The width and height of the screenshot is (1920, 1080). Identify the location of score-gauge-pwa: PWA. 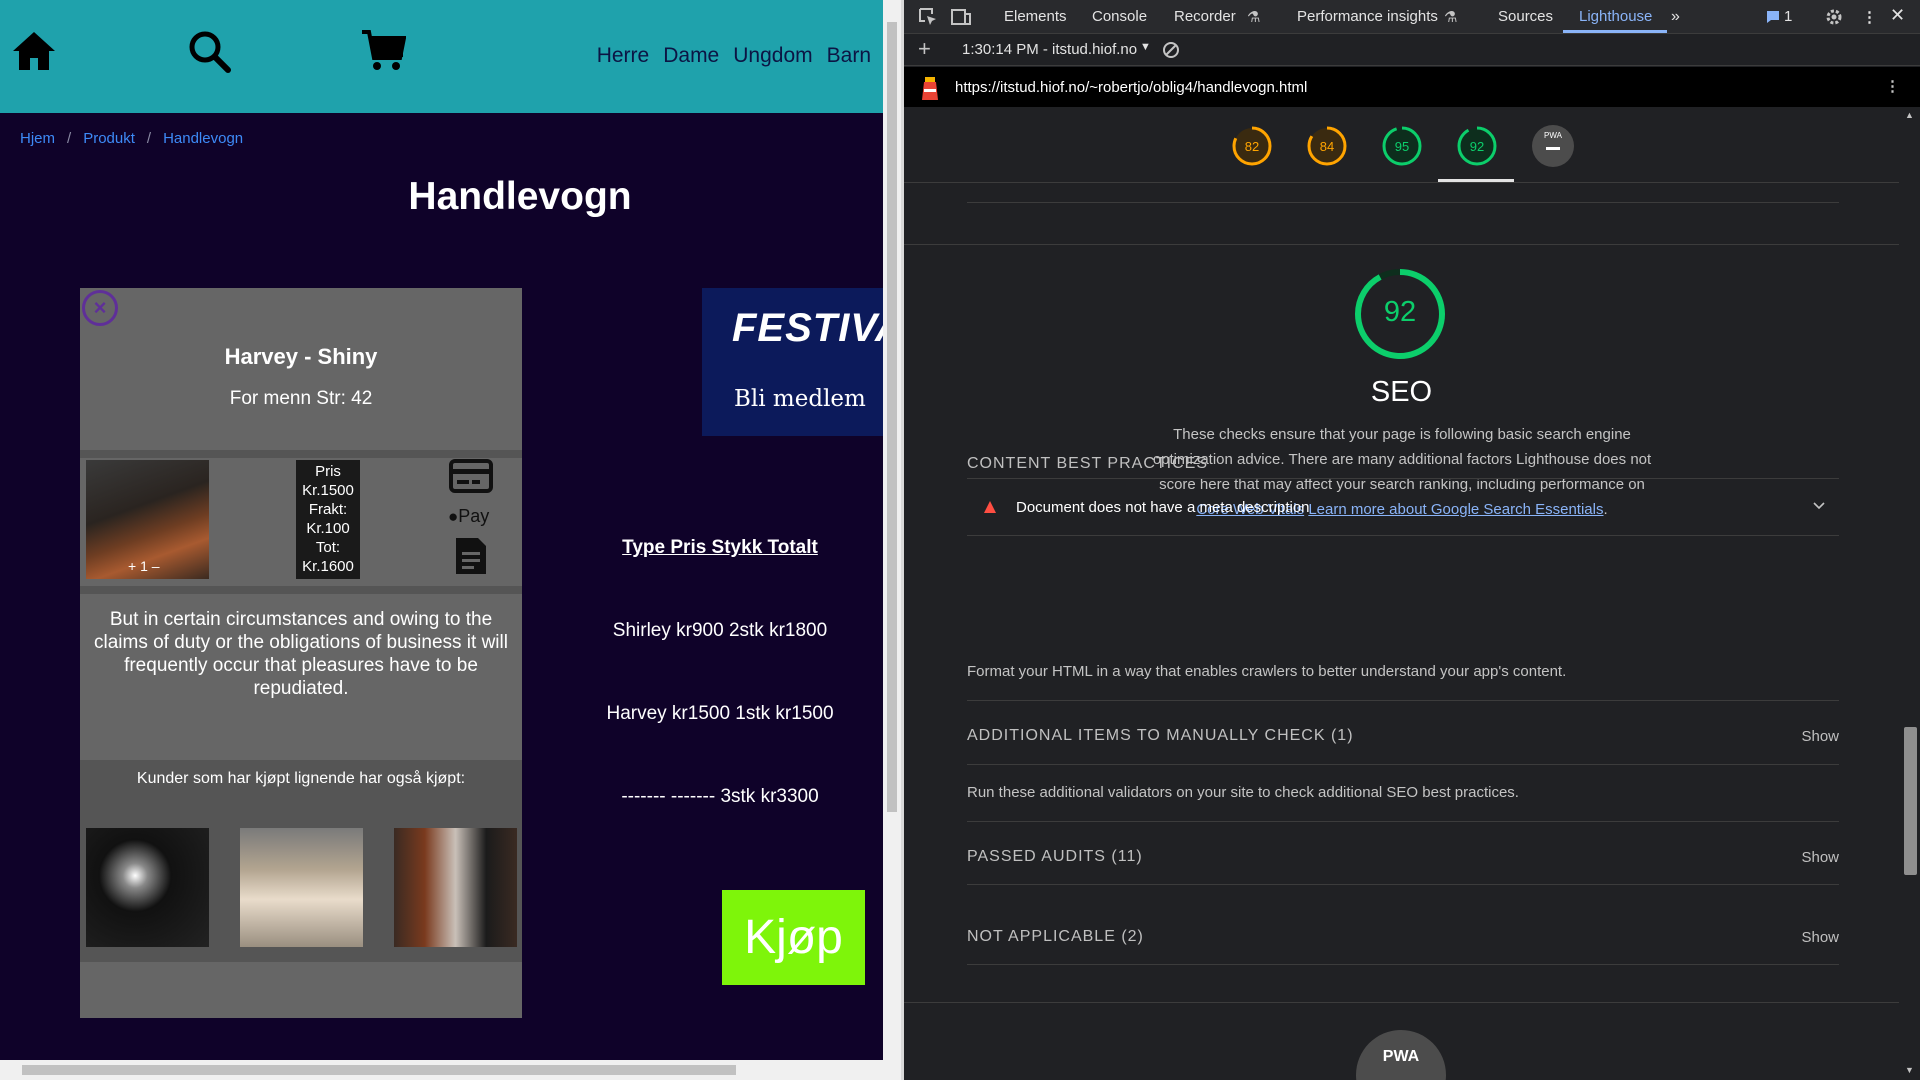
(1553, 146).